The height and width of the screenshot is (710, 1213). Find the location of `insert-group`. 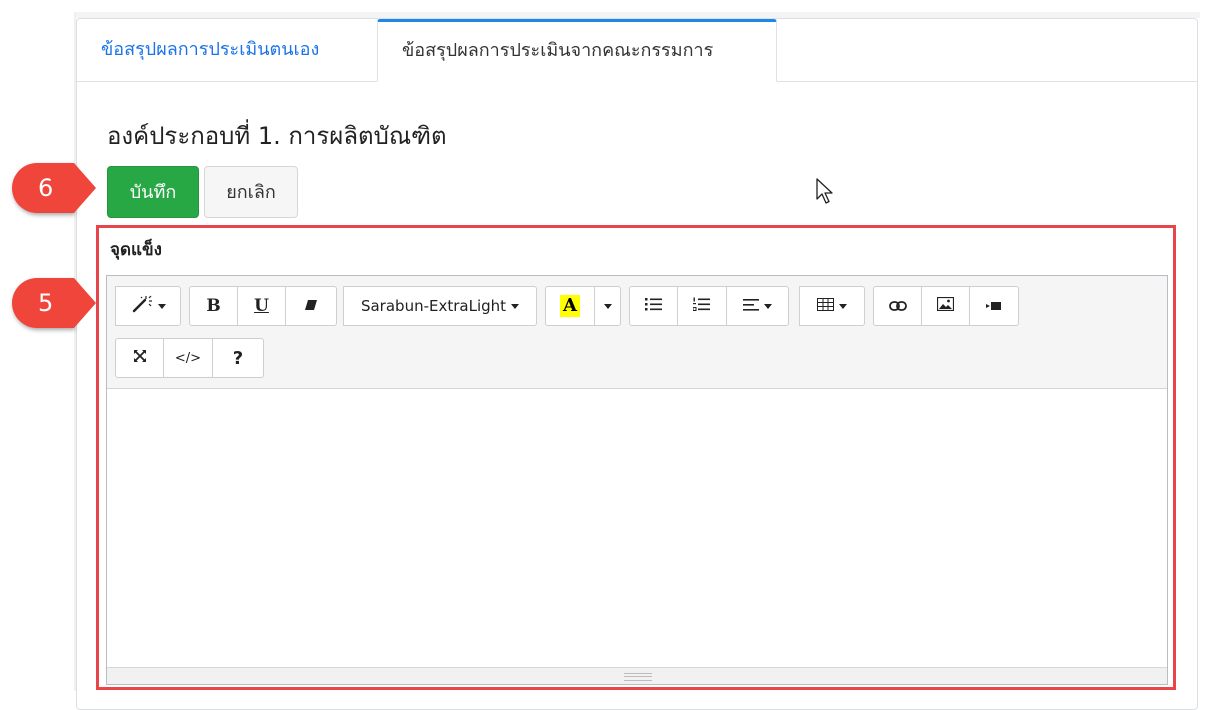

insert-group is located at coordinates (946, 306).